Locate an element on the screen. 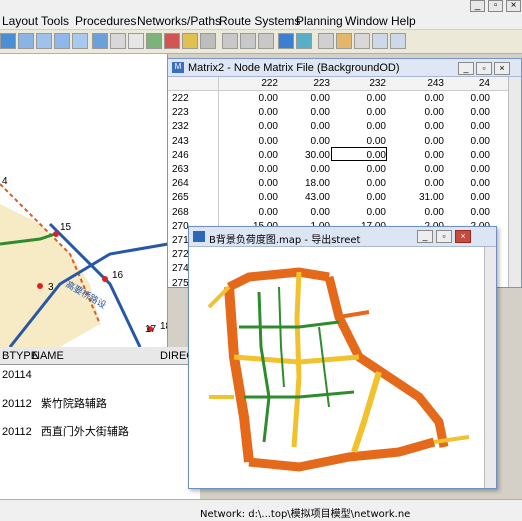 The image size is (522, 521). node-16-marker is located at coordinates (105, 279).